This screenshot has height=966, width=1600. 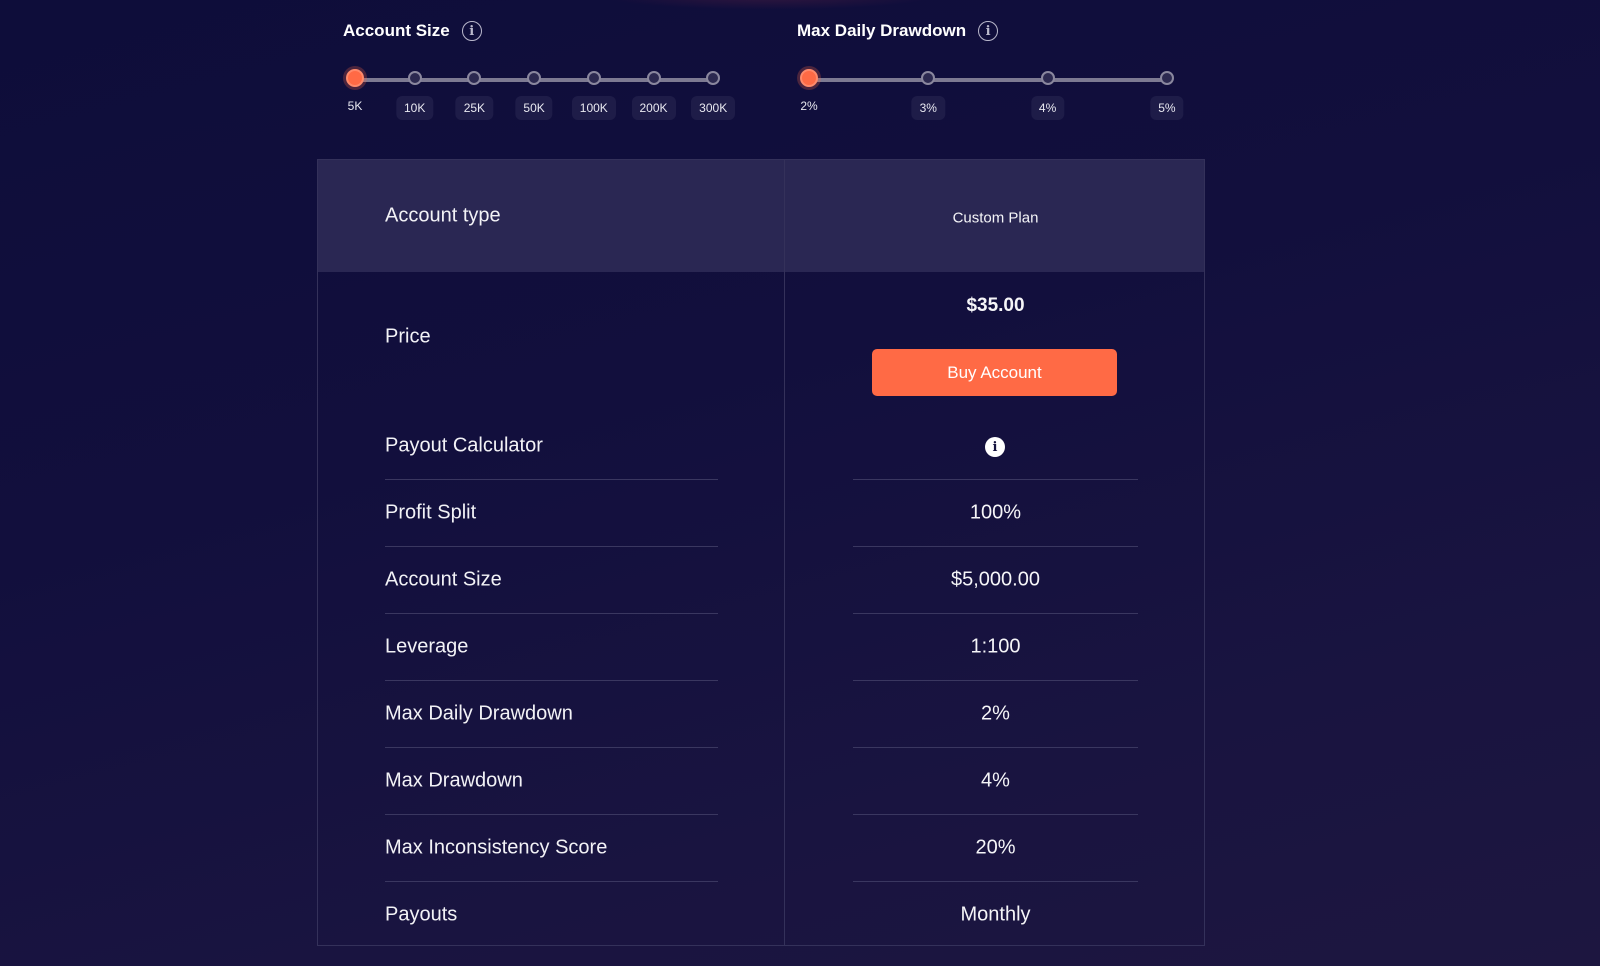 What do you see at coordinates (464, 445) in the screenshot?
I see `payout-calculator-label: Payout Calculator` at bounding box center [464, 445].